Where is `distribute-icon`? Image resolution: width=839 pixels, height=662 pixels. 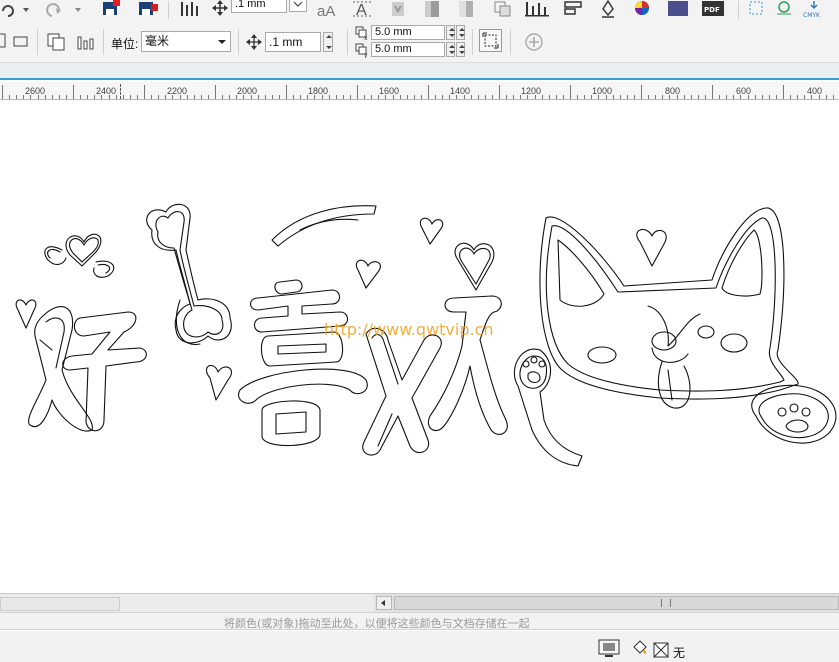
distribute-icon is located at coordinates (538, 9).